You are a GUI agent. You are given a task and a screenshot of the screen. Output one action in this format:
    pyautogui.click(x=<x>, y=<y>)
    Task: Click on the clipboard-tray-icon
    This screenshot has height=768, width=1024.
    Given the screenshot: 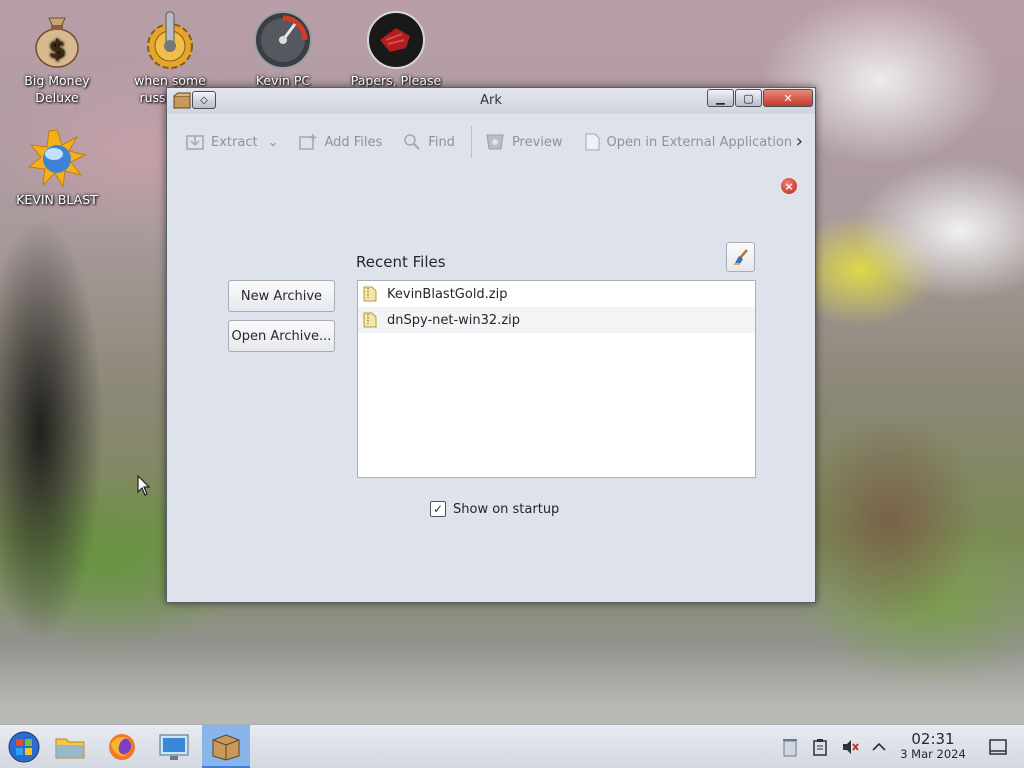 What is the action you would take?
    pyautogui.click(x=820, y=747)
    